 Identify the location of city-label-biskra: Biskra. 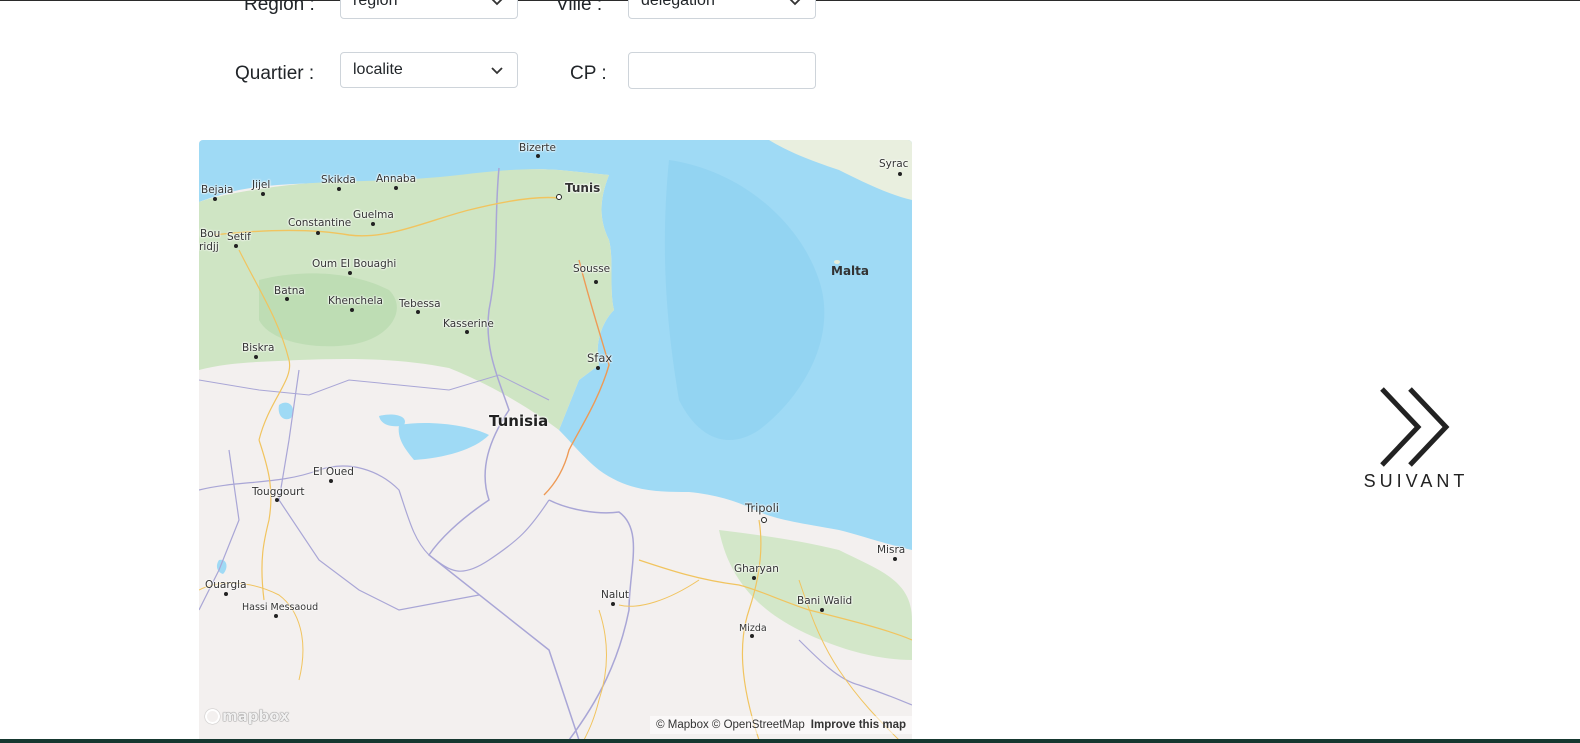
(258, 348).